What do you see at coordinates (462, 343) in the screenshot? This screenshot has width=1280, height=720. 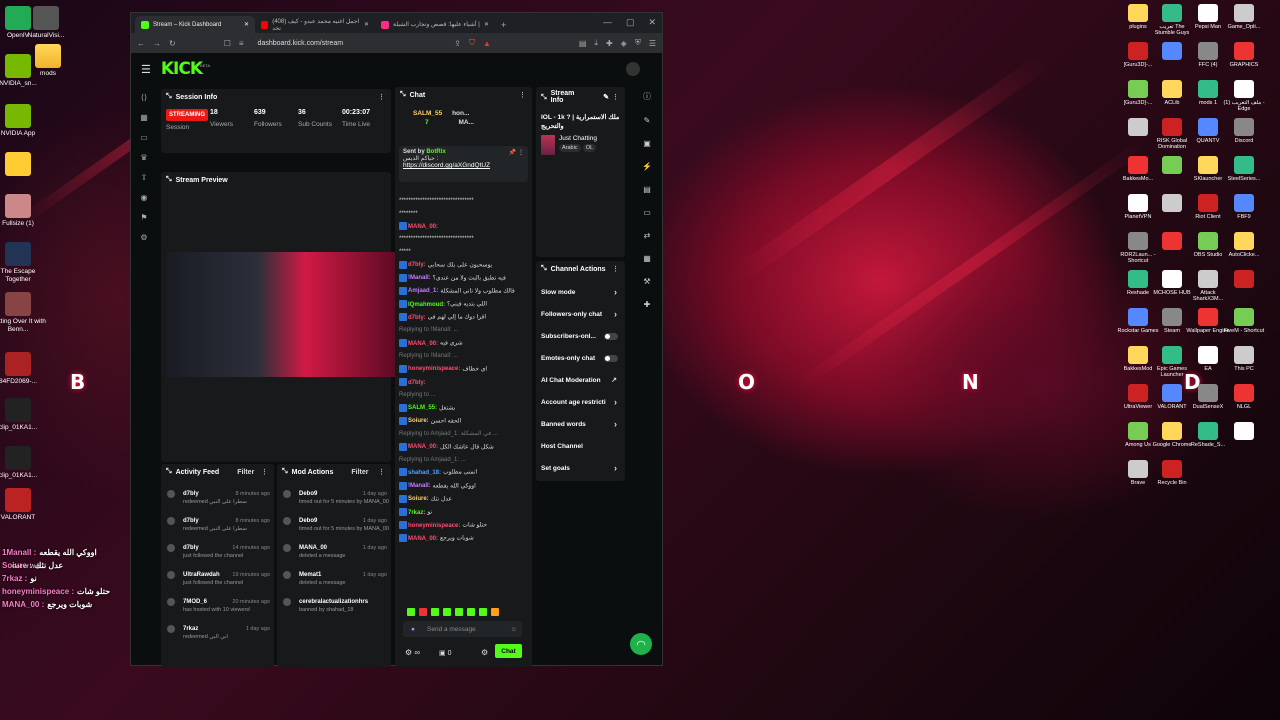 I see `chat-message: MANA_00: شري فيه` at bounding box center [462, 343].